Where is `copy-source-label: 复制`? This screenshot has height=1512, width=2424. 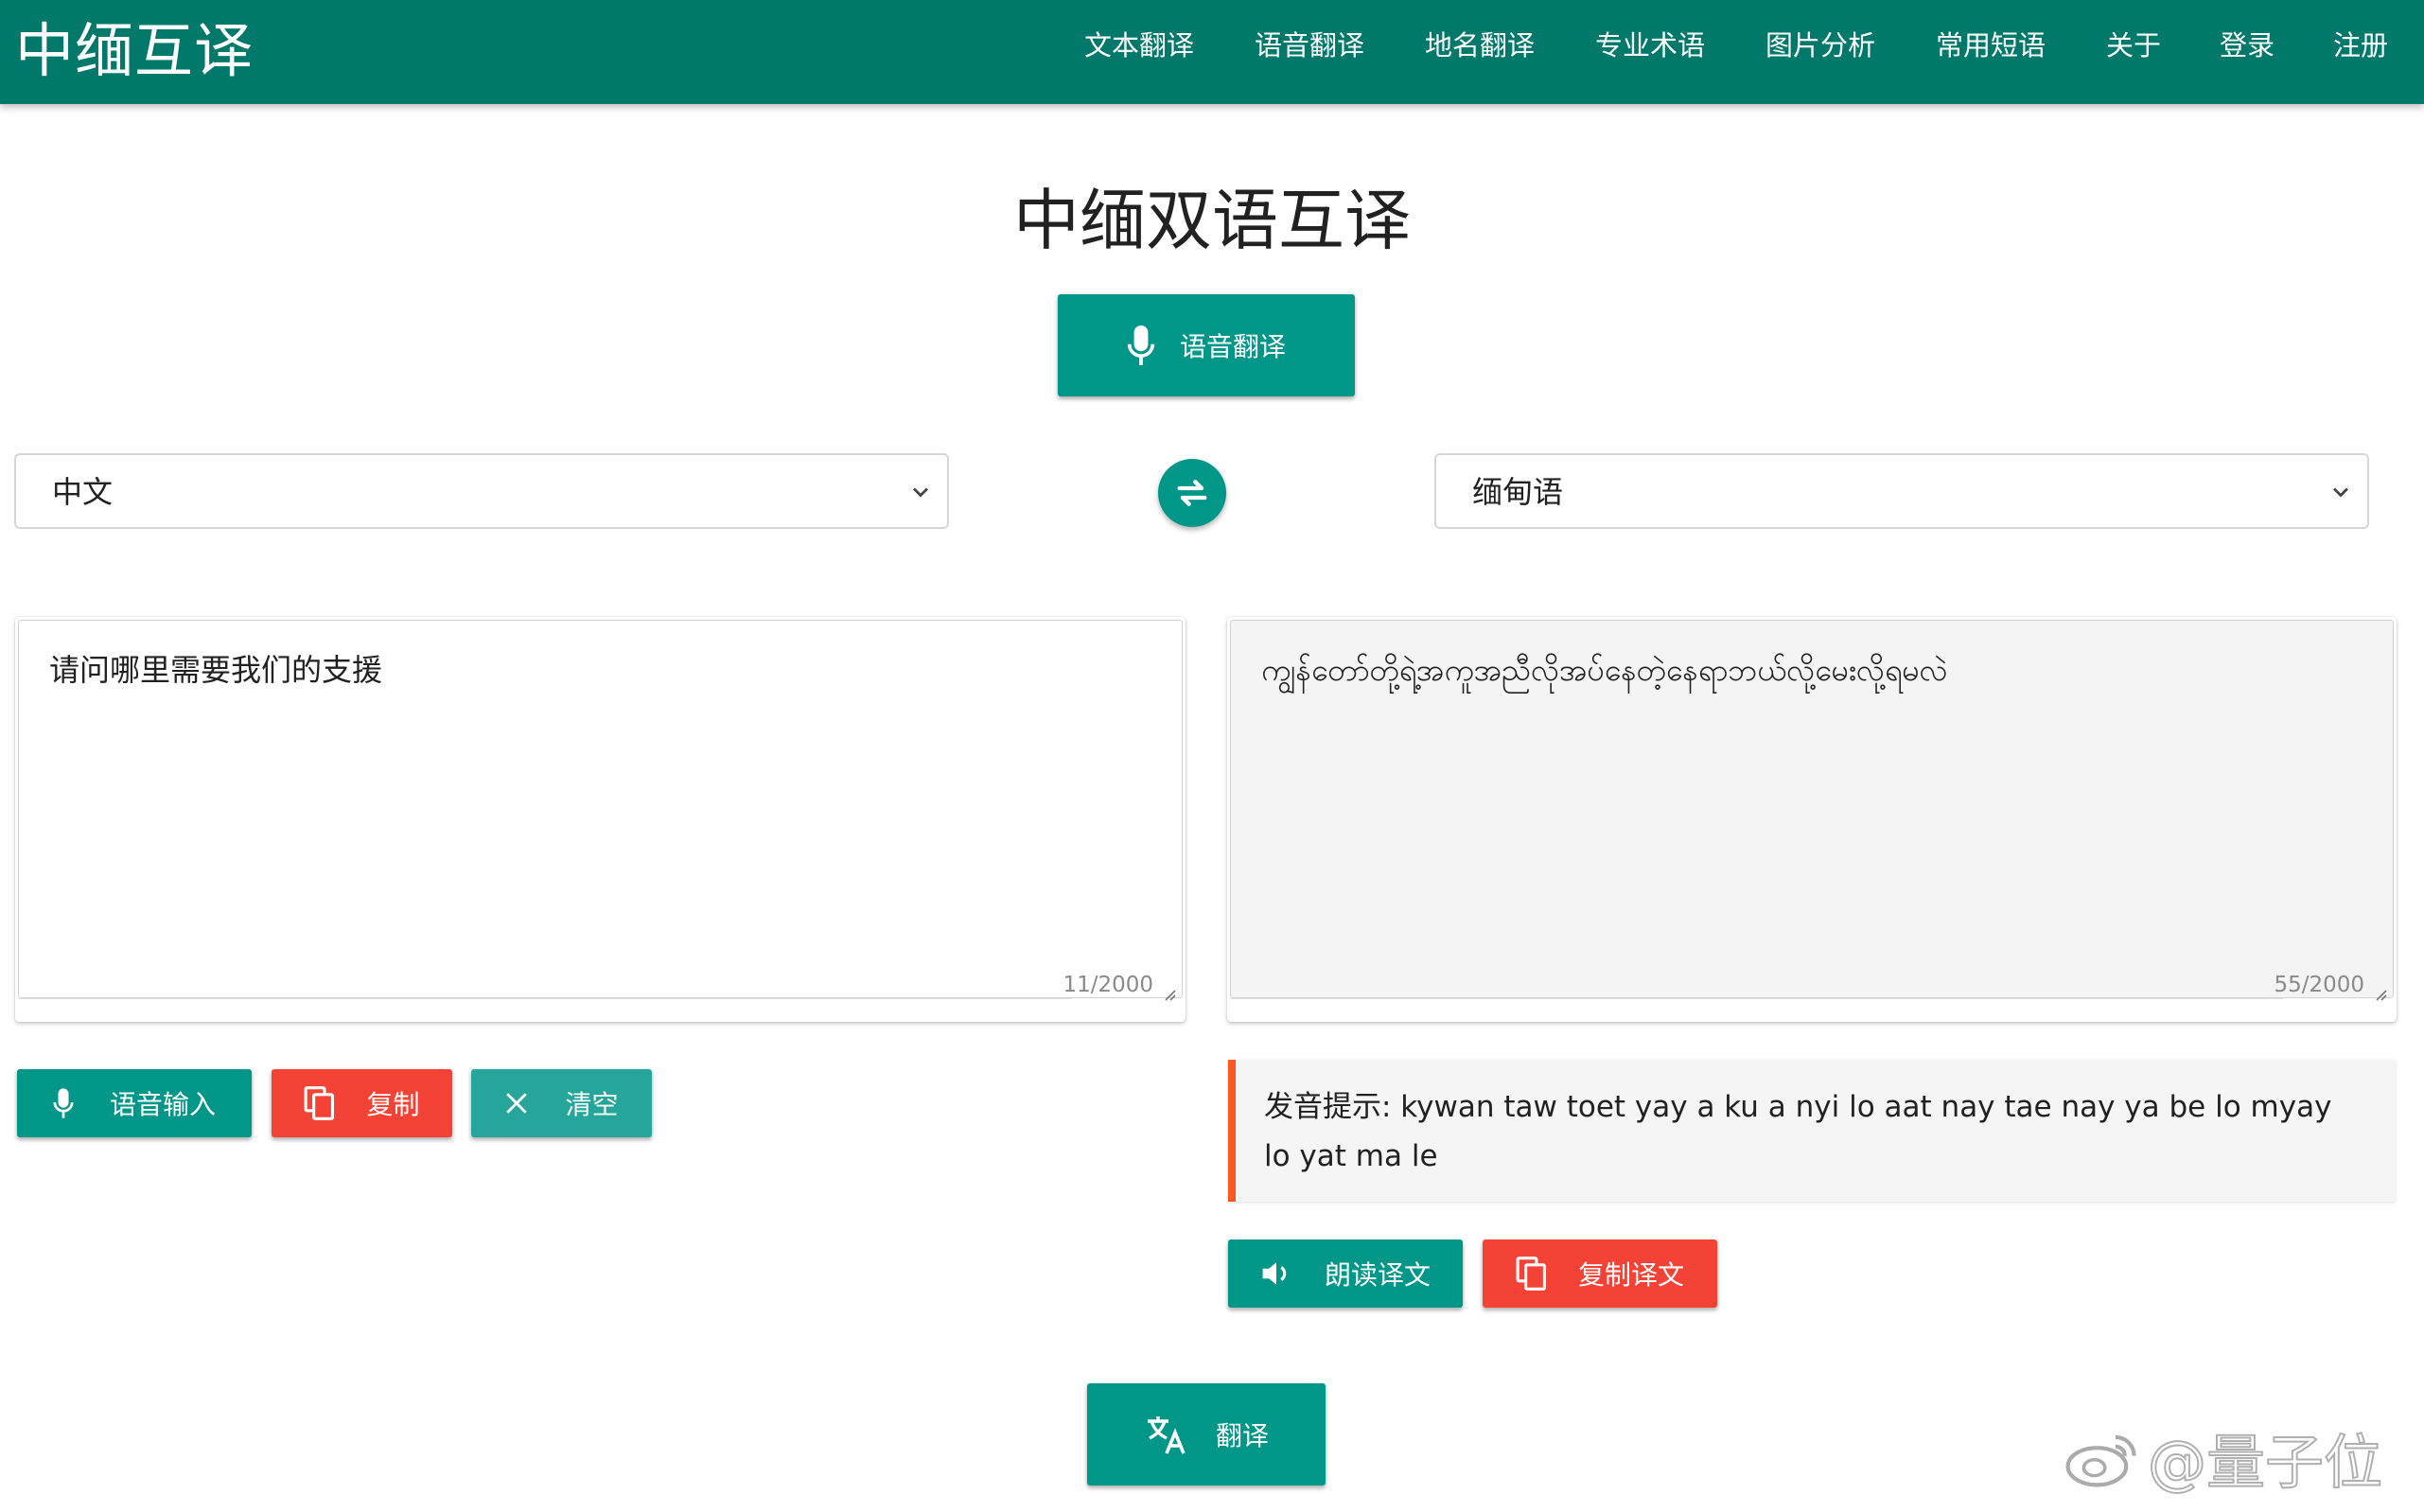 copy-source-label: 复制 is located at coordinates (393, 1104).